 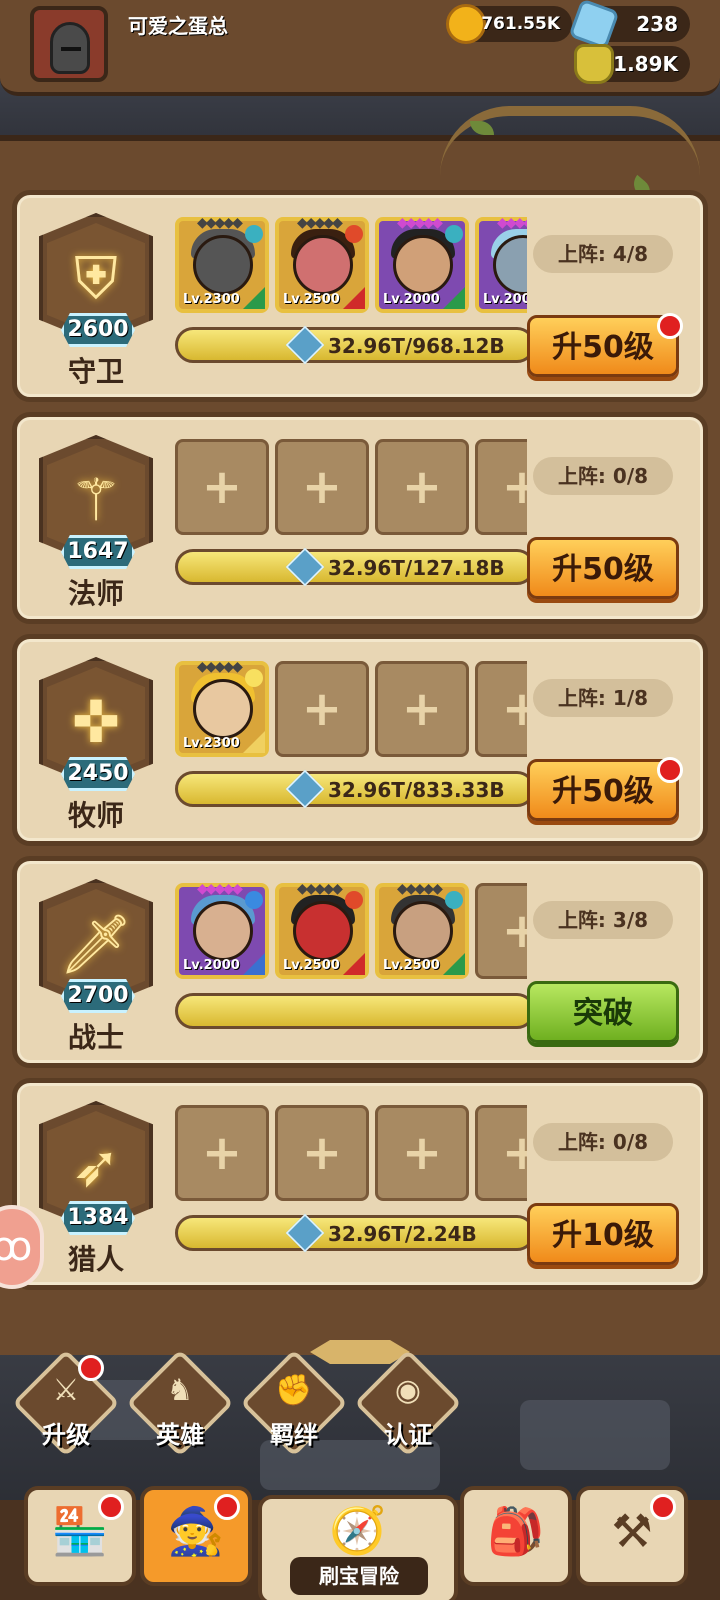 I want to click on tab-forge: ⚒, so click(x=632, y=1536).